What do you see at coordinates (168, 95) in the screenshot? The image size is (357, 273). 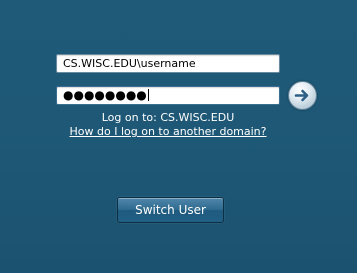 I see `password-field: ●●●●●●●●` at bounding box center [168, 95].